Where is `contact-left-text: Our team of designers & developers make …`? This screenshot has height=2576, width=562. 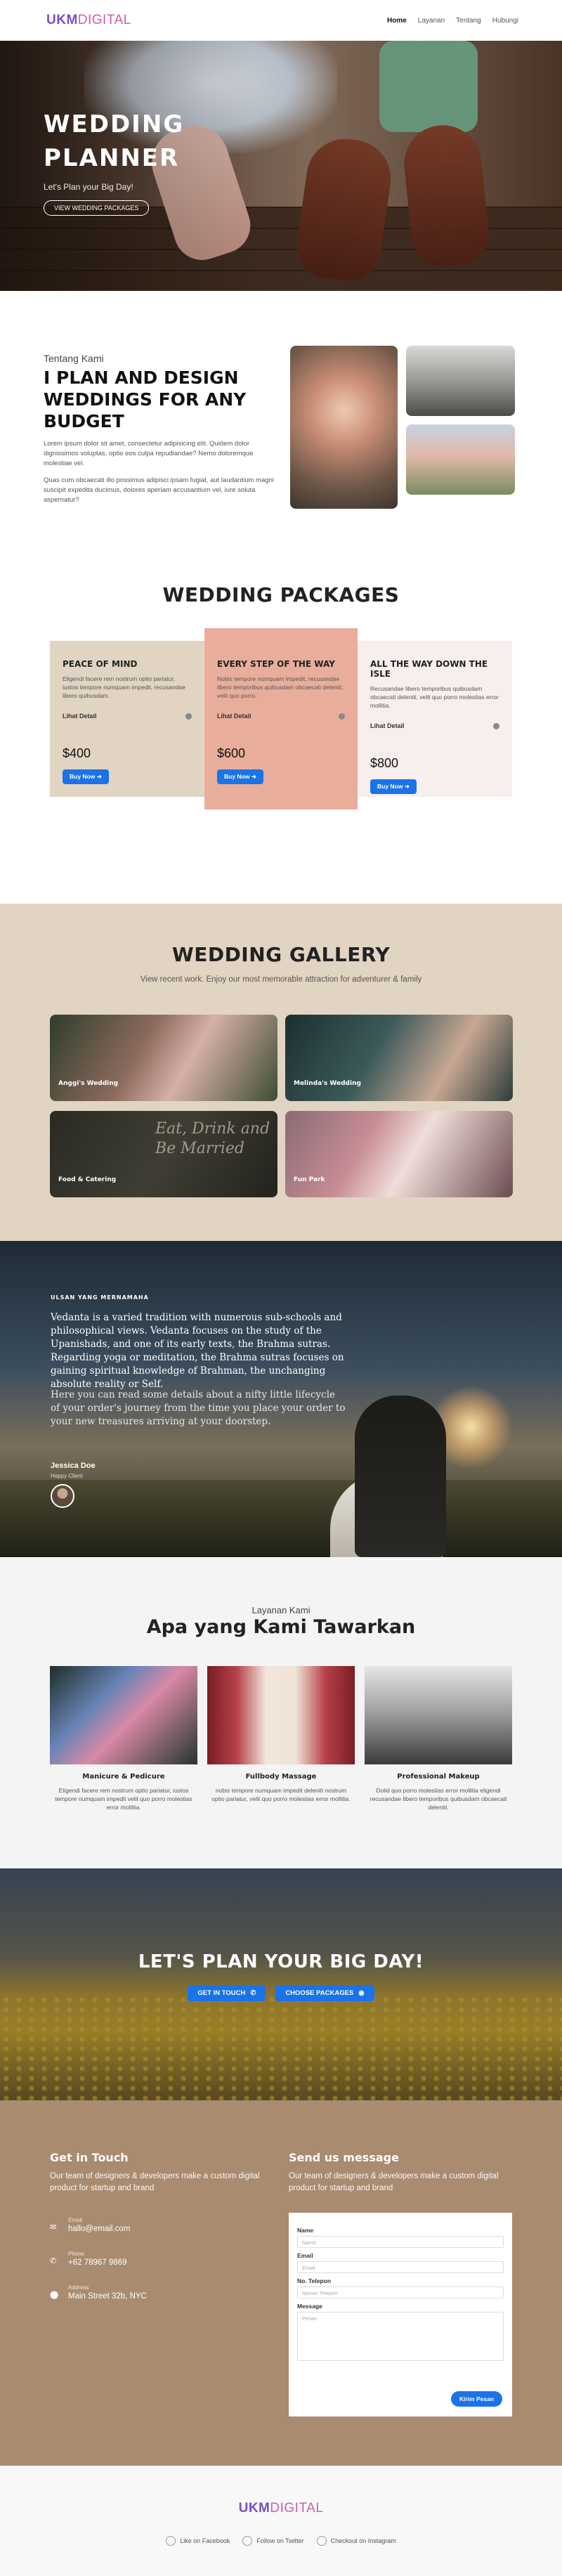
contact-left-text: Our team of designers & developers make … is located at coordinates (155, 2182).